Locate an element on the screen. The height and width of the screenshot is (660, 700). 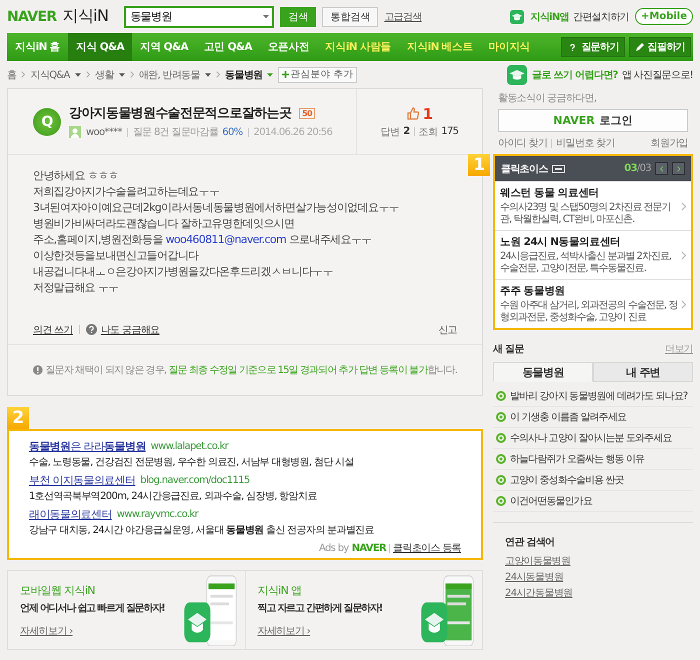
search-button: 검색 is located at coordinates (298, 16).